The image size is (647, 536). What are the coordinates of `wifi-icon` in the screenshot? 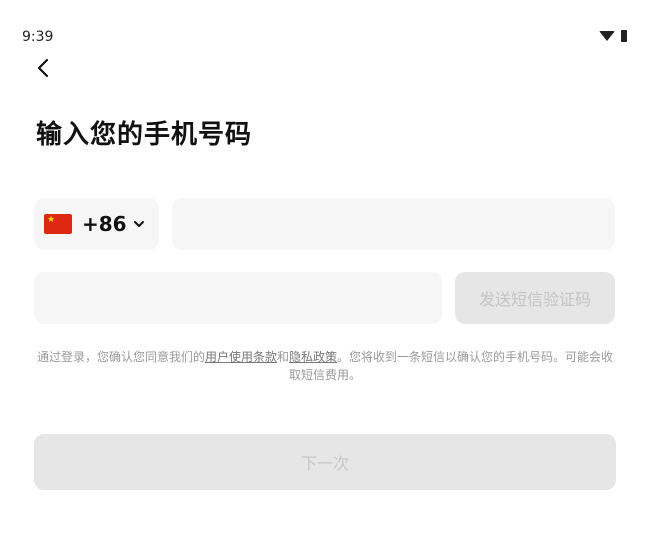 It's located at (607, 36).